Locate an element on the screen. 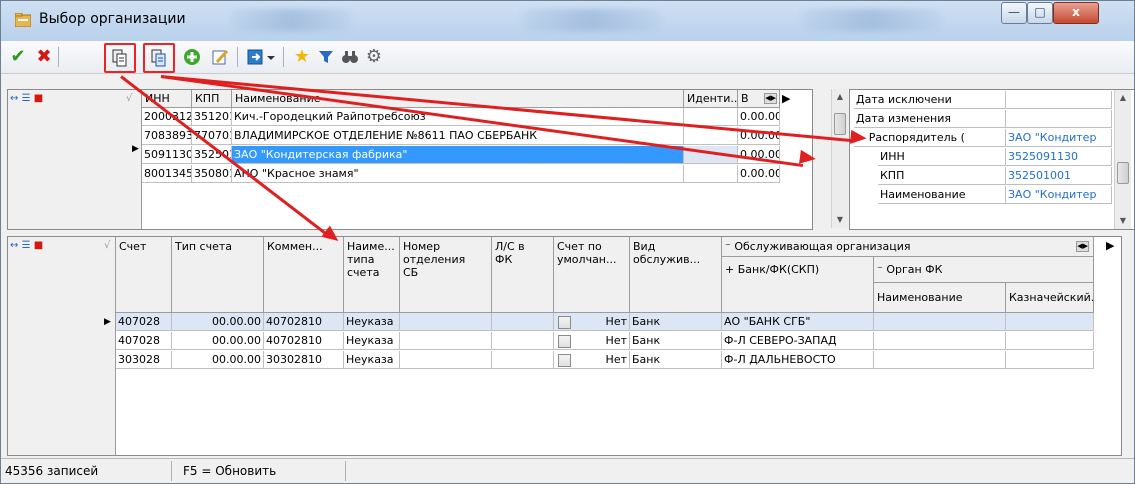 Image resolution: width=1135 pixels, height=484 pixels. cell-kpp: 350801 is located at coordinates (212, 174).